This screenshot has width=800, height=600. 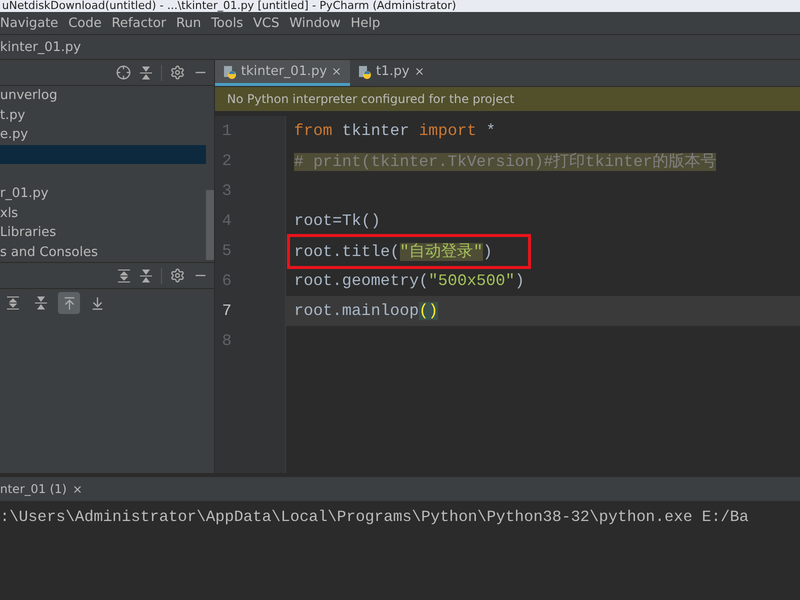 I want to click on code-line: root=Tk(), so click(x=337, y=221).